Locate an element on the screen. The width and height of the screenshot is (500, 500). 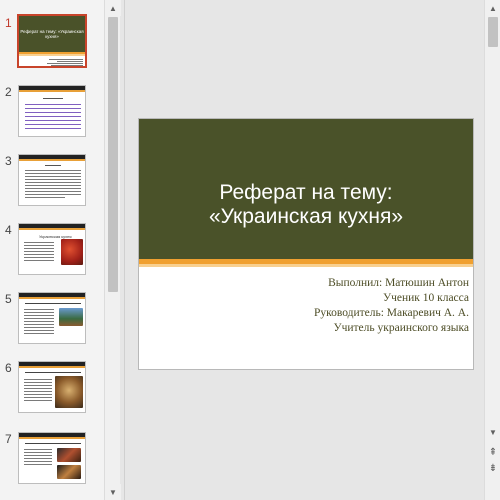
landscape-photo is located at coordinates (71, 317).